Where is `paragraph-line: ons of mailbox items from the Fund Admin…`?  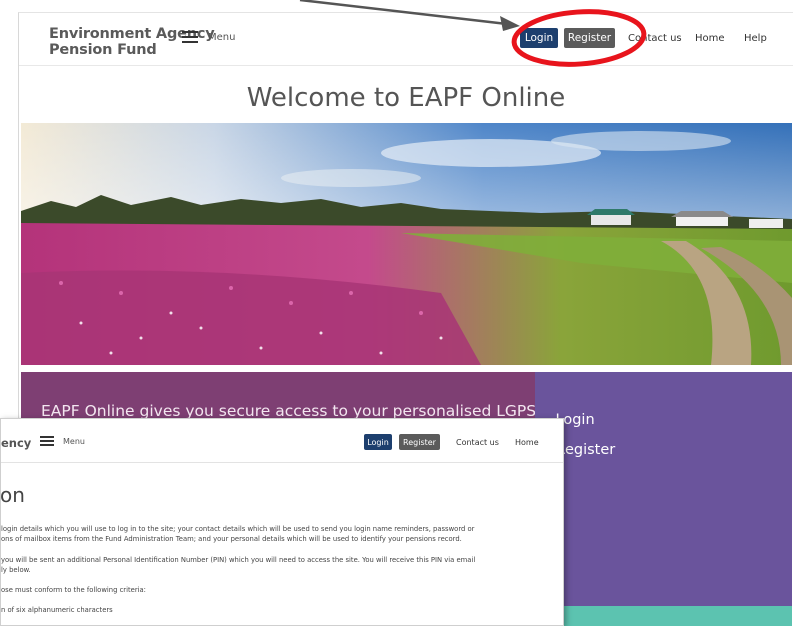 paragraph-line: ons of mailbox items from the Fund Admin… is located at coordinates (231, 539).